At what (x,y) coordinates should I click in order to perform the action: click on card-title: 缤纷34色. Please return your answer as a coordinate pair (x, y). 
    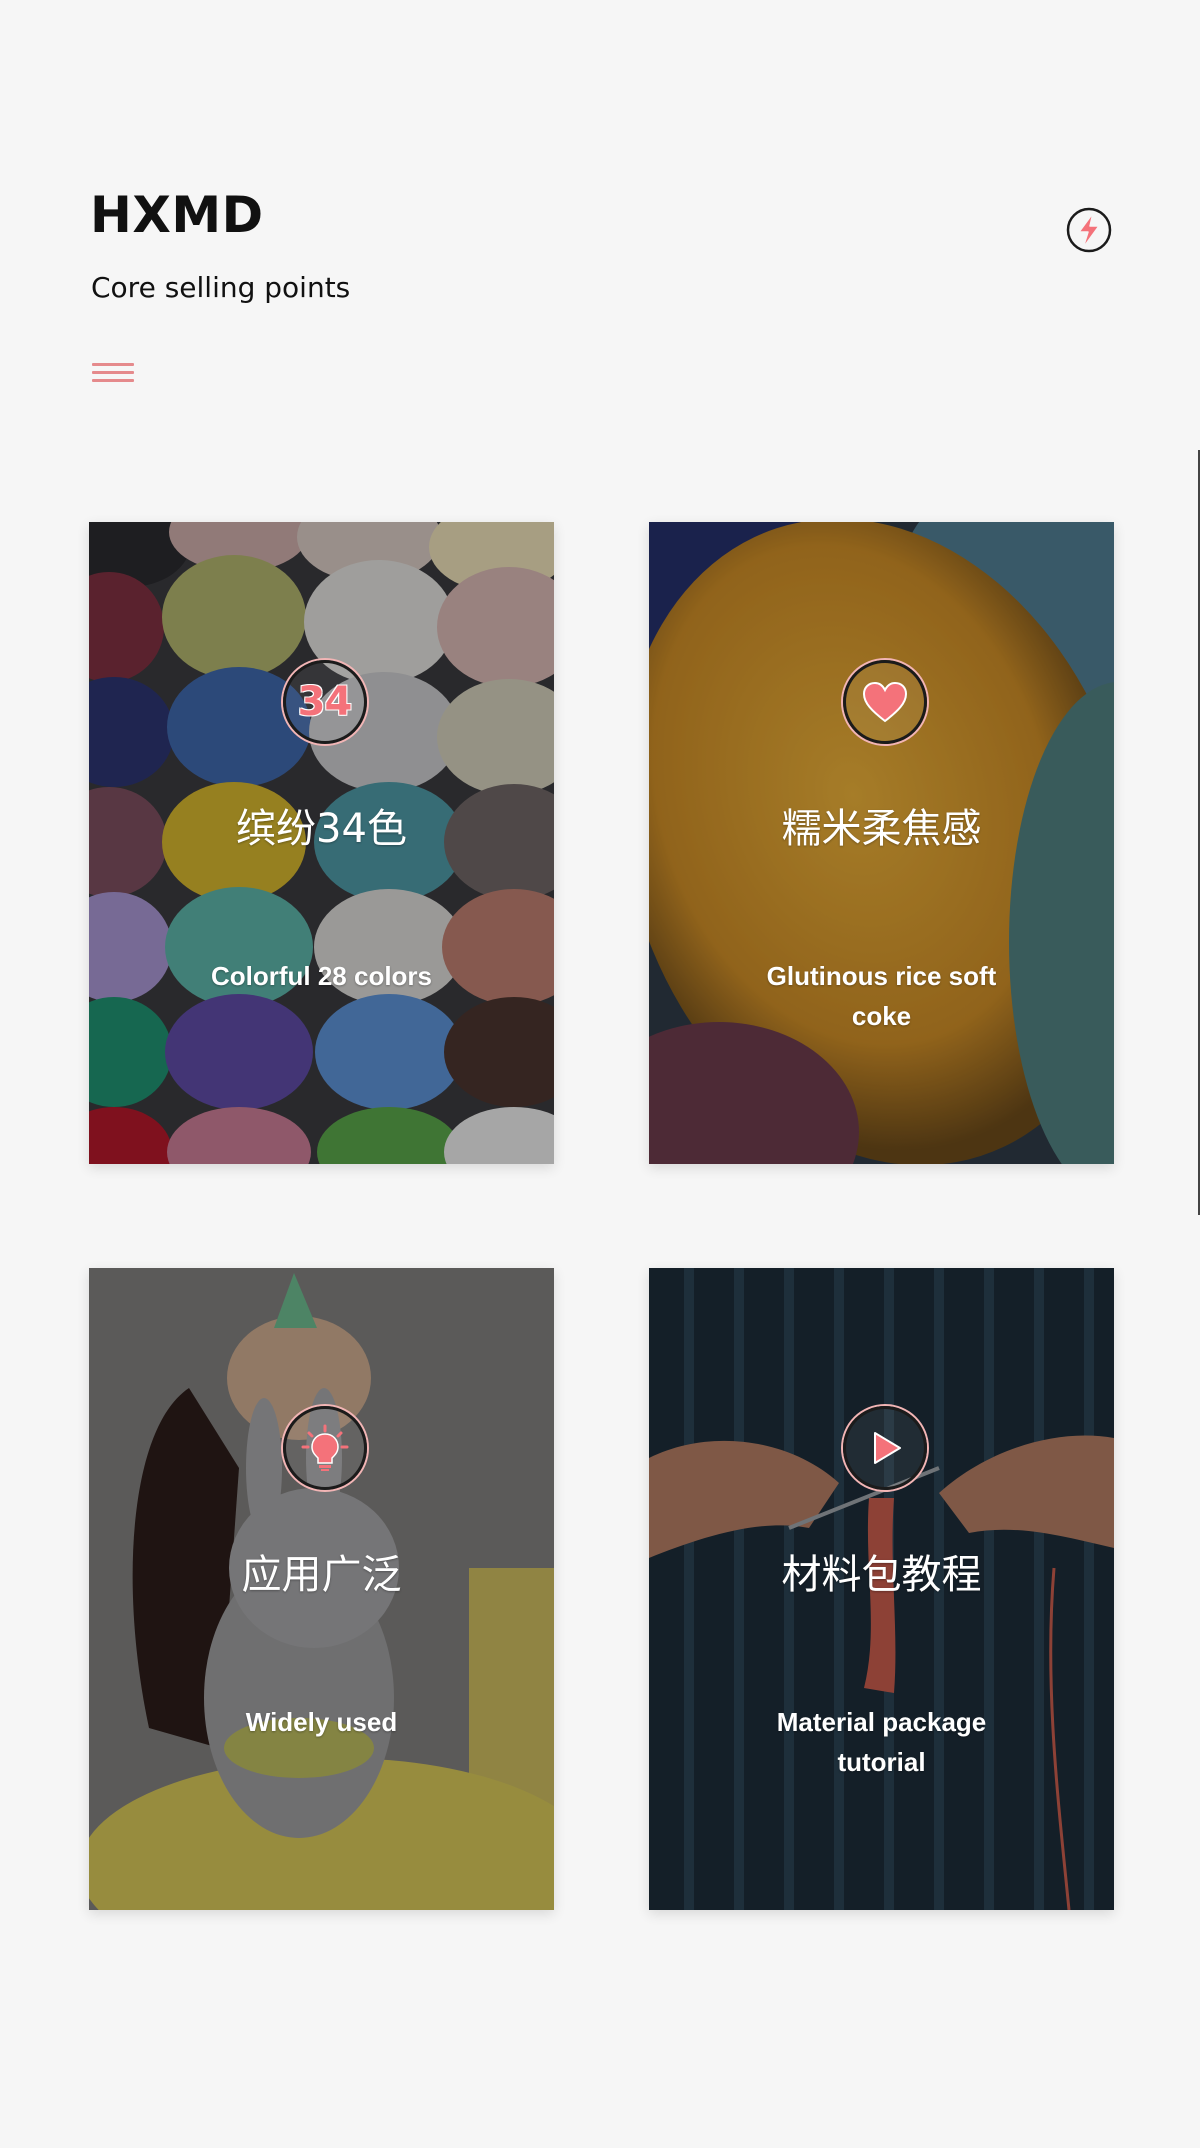
    Looking at the image, I should click on (321, 829).